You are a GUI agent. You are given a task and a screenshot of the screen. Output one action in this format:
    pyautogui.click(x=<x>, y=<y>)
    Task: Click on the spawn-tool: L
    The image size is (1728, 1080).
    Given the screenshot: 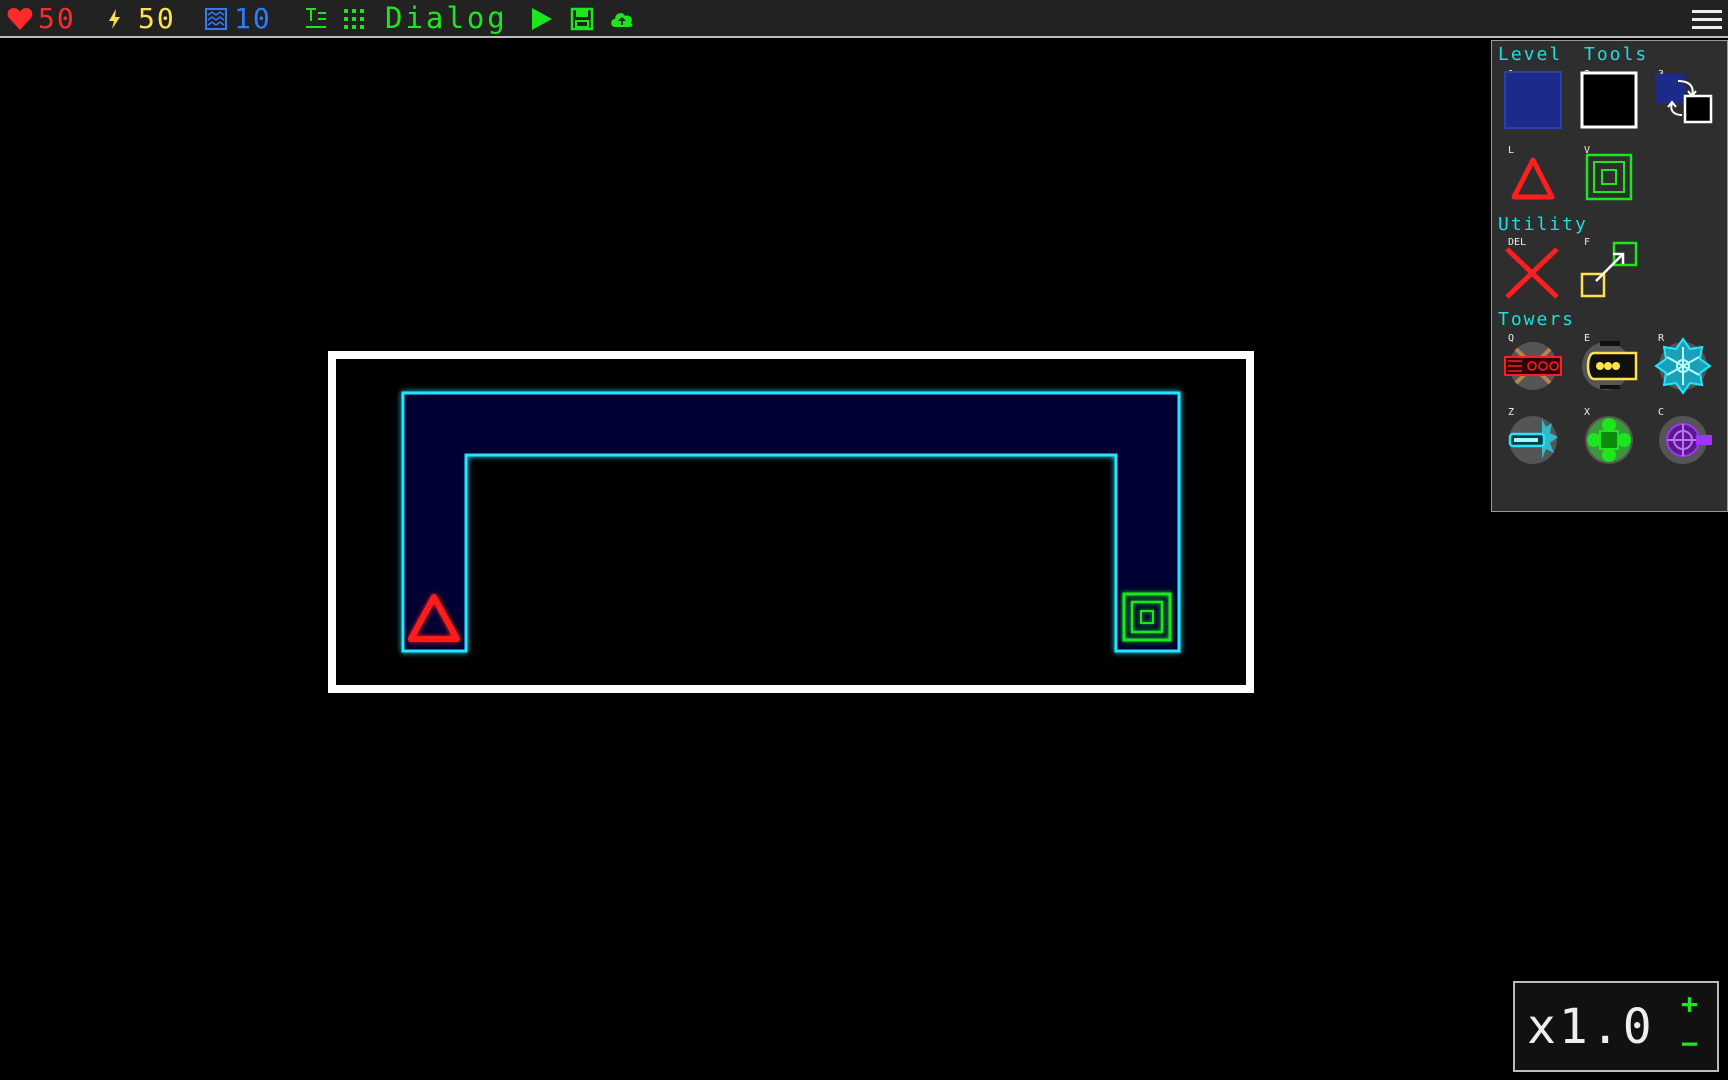 What is the action you would take?
    pyautogui.click(x=1533, y=176)
    